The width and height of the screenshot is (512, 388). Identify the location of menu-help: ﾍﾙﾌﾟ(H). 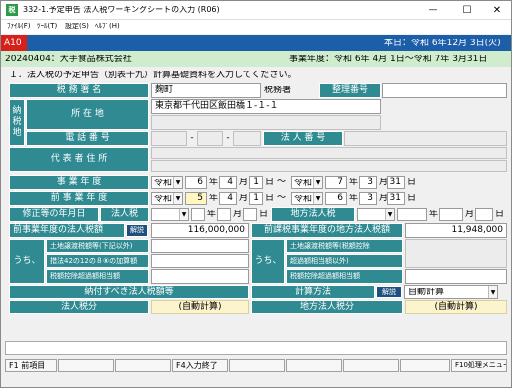
(107, 26).